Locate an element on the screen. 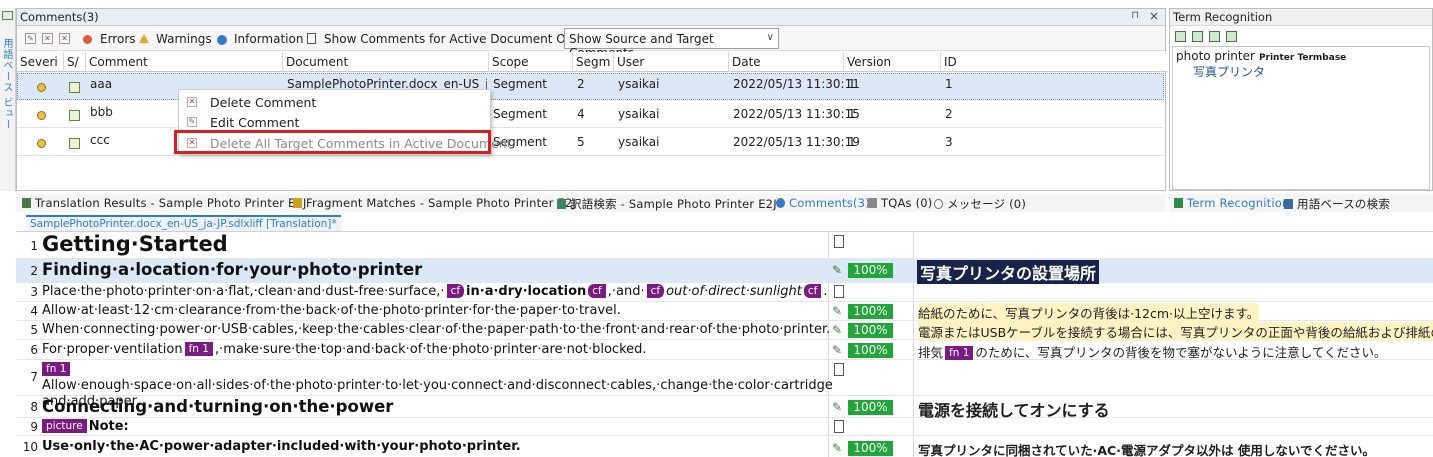  menu-item-edit-comment: ✎ Edit Comment is located at coordinates (334, 122).